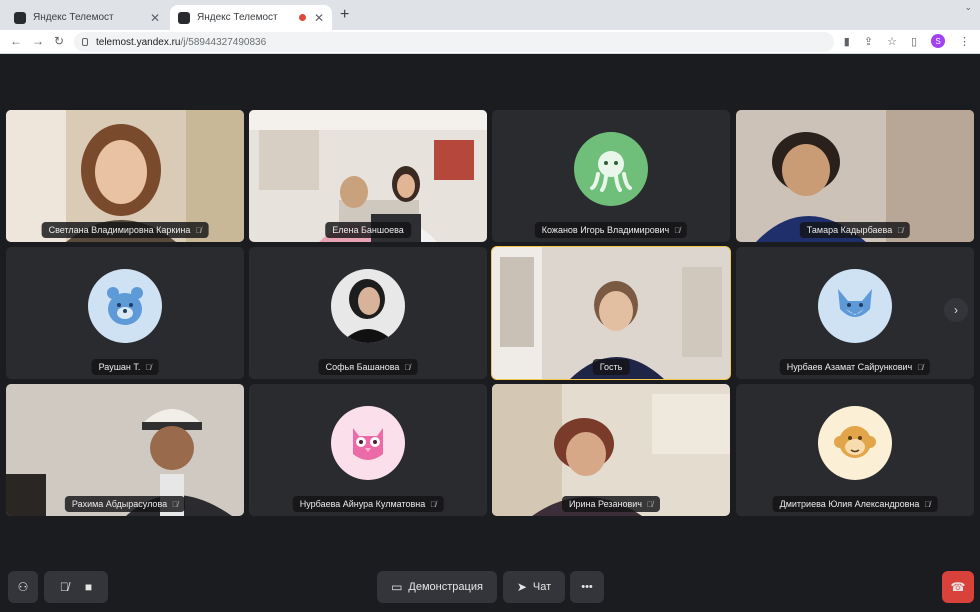 This screenshot has width=980, height=612. What do you see at coordinates (119, 504) in the screenshot?
I see `participant-name: Рахима Абдырасулова` at bounding box center [119, 504].